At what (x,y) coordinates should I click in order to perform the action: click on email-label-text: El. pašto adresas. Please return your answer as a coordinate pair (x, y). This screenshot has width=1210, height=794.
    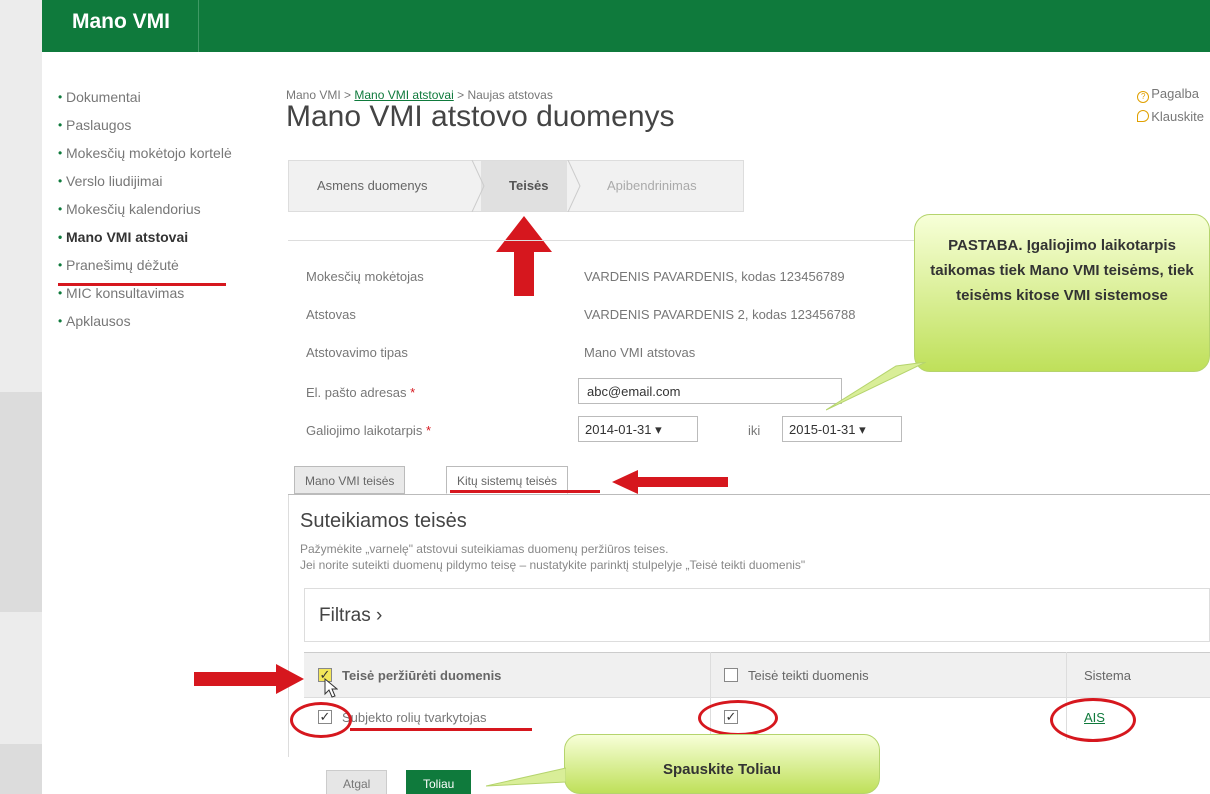
    Looking at the image, I should click on (356, 392).